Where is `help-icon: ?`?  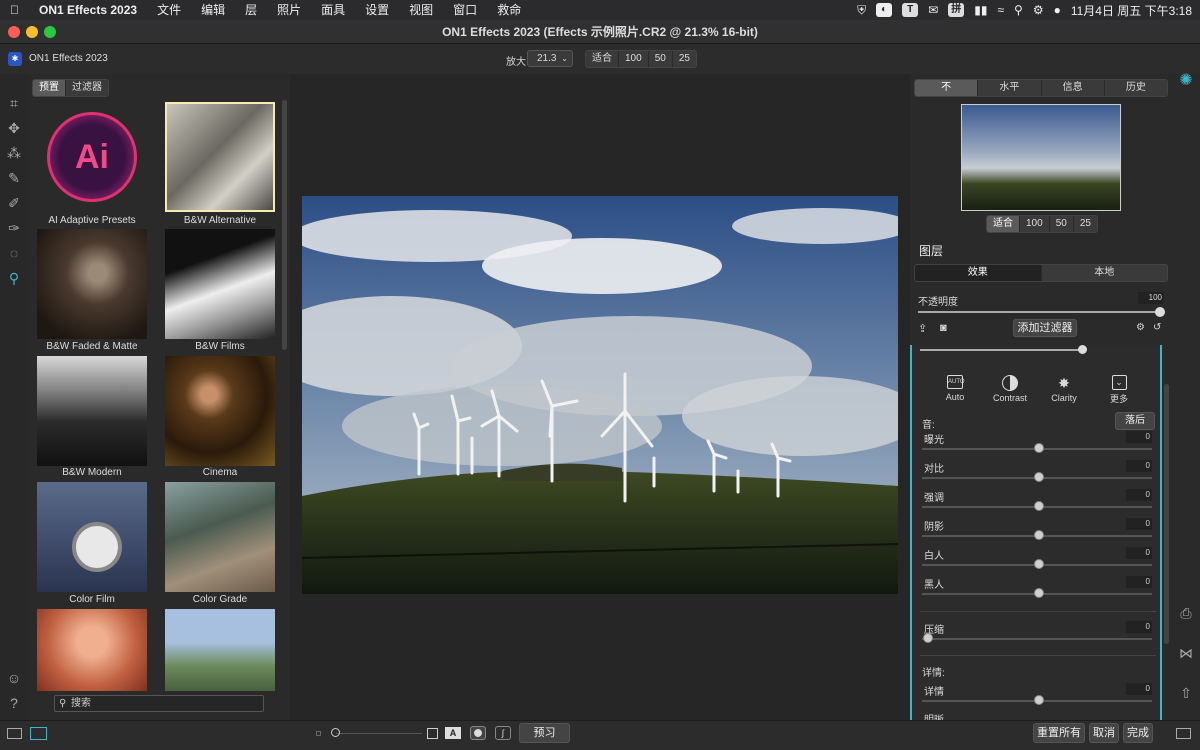 help-icon: ? is located at coordinates (14, 703).